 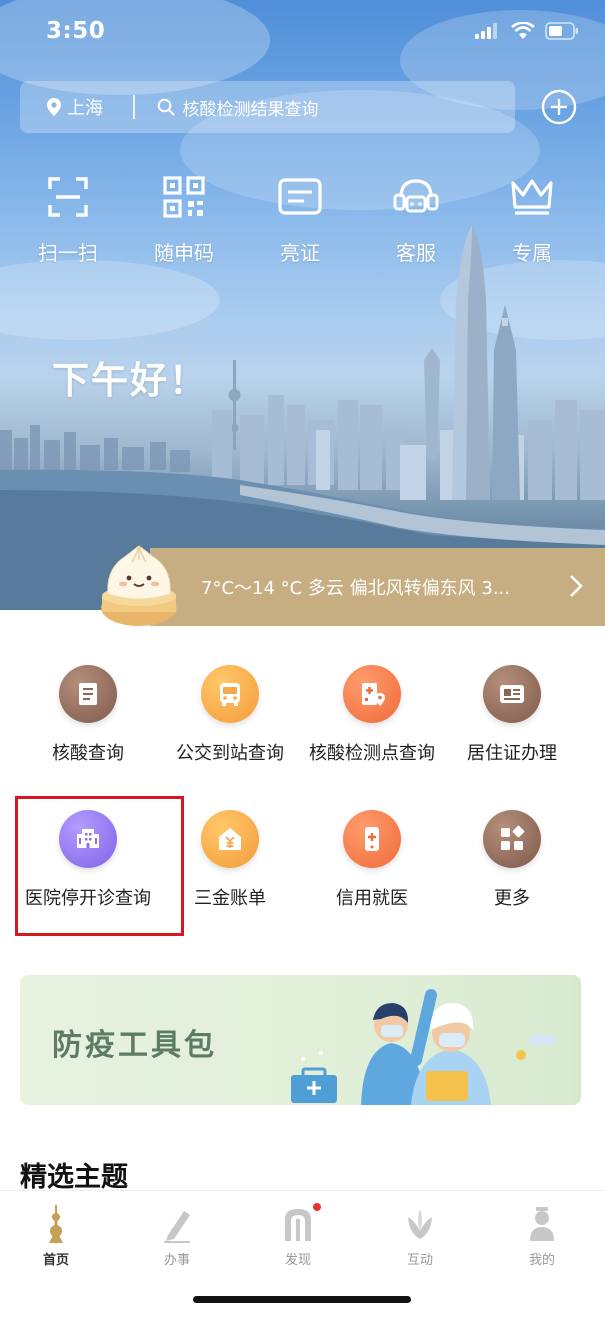 I want to click on search-bar: 上海 核酸检测结果查询, so click(x=267, y=107).